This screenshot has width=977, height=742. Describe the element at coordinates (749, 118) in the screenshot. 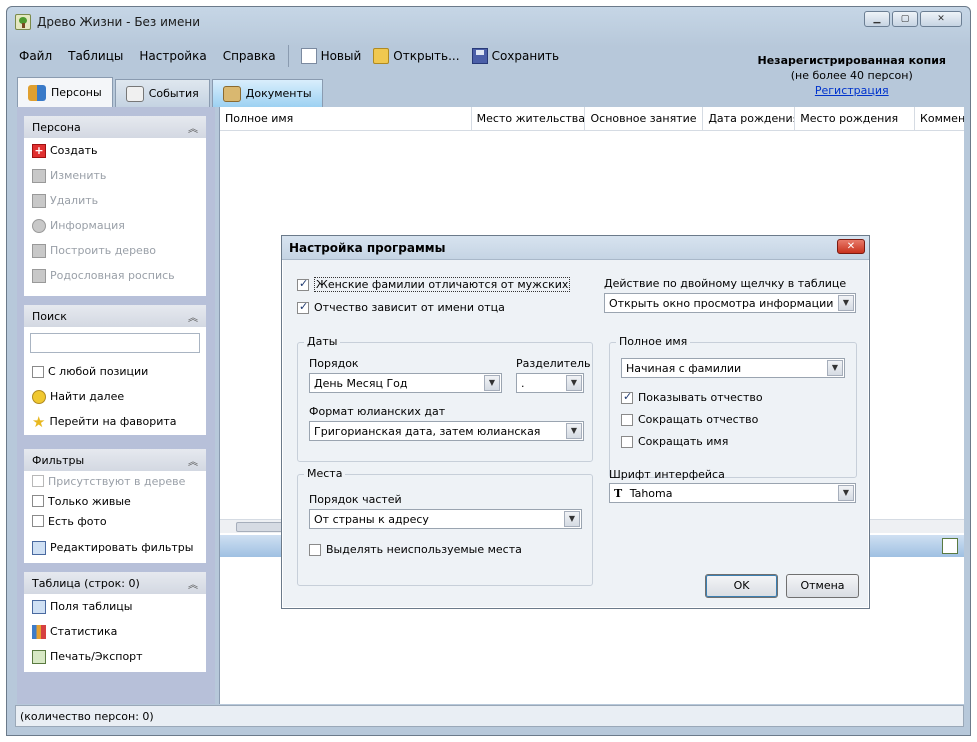

I see `column-birth-date: Дата рождения` at that location.